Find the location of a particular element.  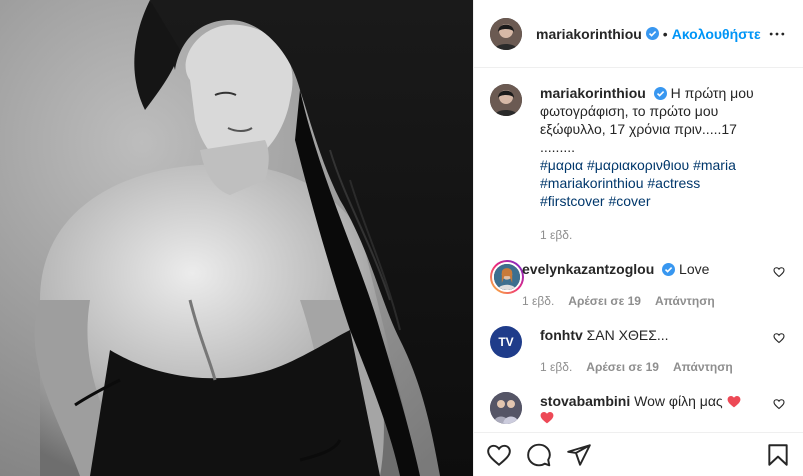

hashtag: #actress is located at coordinates (673, 183).